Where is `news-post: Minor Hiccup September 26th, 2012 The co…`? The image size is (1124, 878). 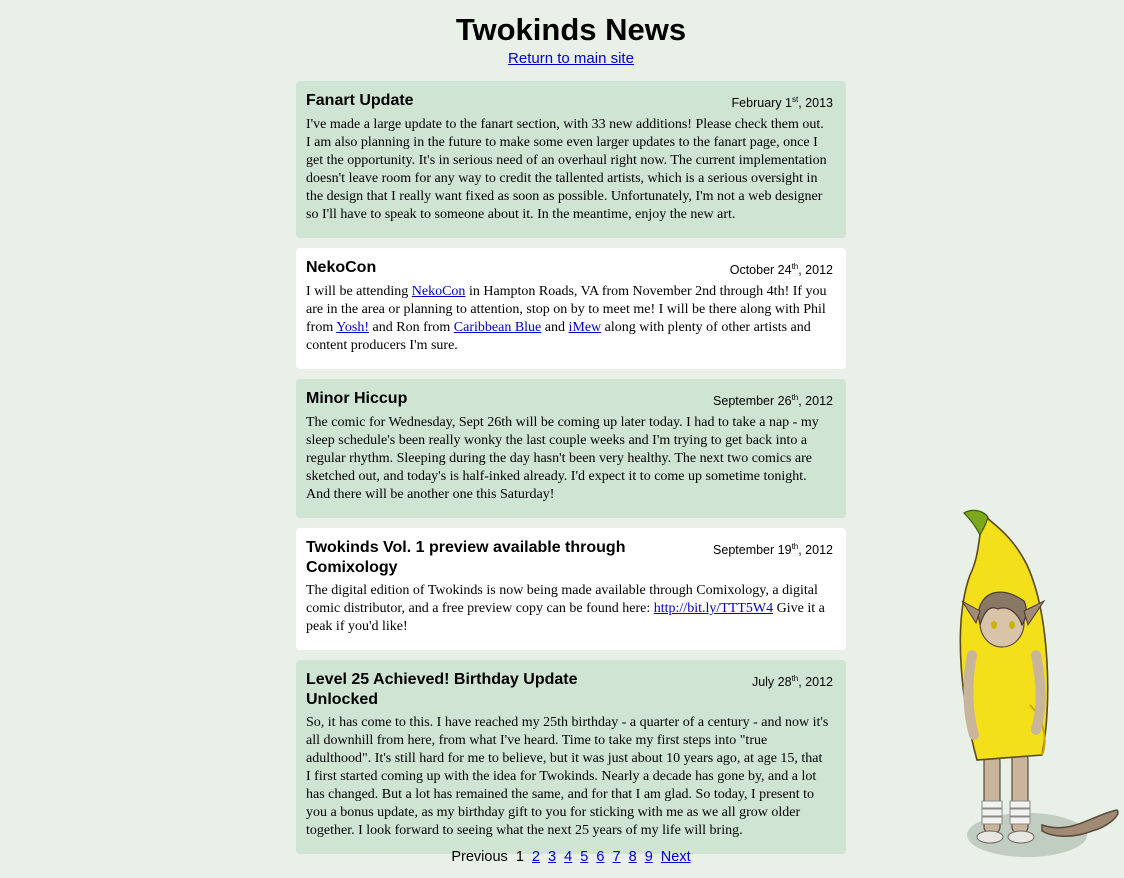
news-post: Minor Hiccup September 26th, 2012 The co… is located at coordinates (571, 449).